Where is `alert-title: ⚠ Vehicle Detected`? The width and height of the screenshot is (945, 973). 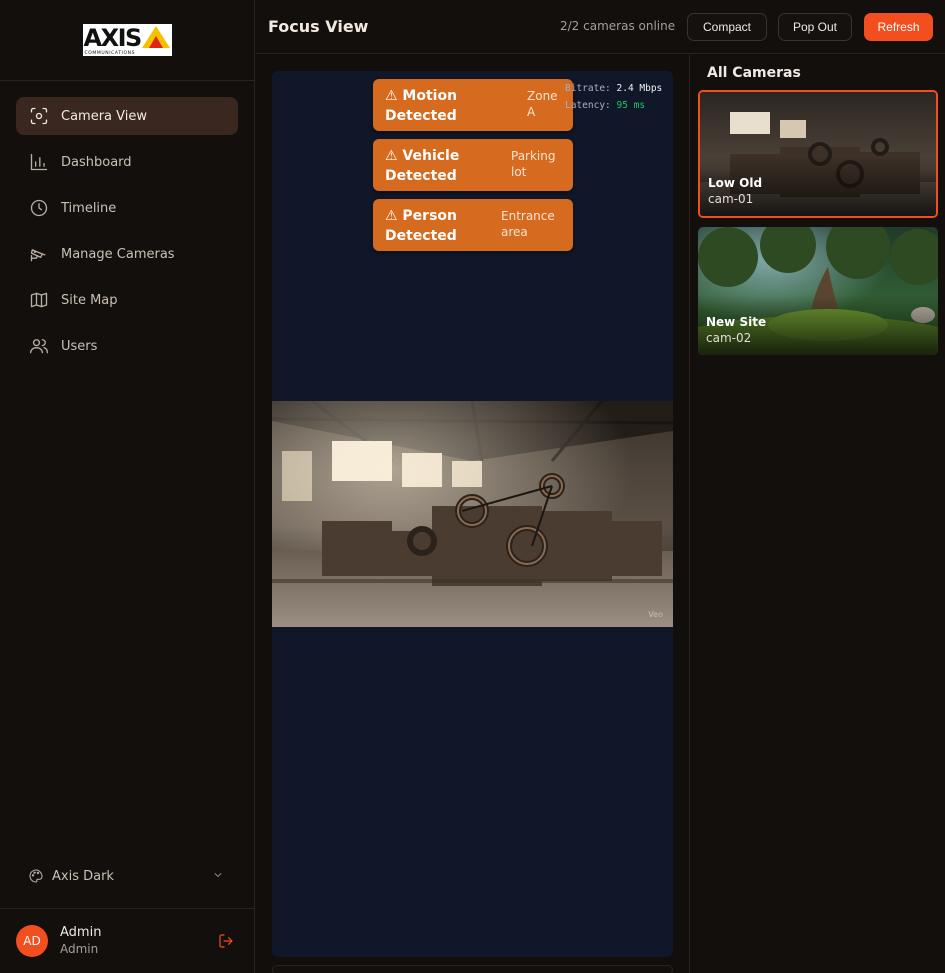 alert-title: ⚠ Vehicle Detected is located at coordinates (422, 166).